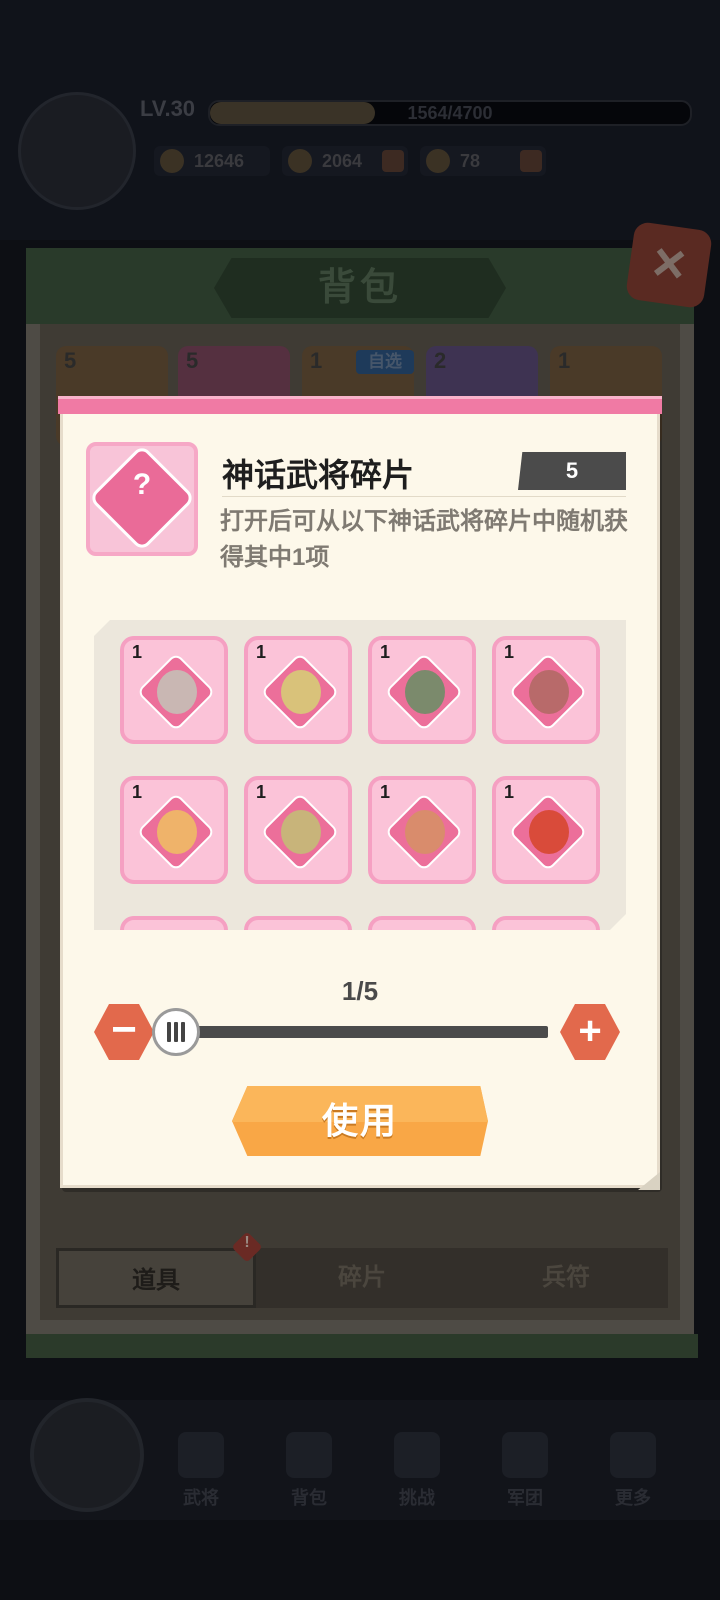  Describe the element at coordinates (669, 265) in the screenshot. I see `close-icon: ×` at that location.